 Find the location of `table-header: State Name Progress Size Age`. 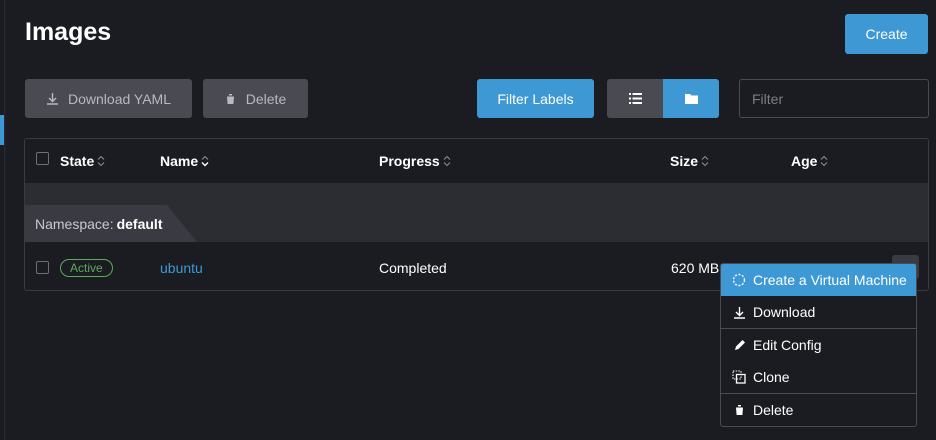

table-header: State Name Progress Size Age is located at coordinates (476, 161).